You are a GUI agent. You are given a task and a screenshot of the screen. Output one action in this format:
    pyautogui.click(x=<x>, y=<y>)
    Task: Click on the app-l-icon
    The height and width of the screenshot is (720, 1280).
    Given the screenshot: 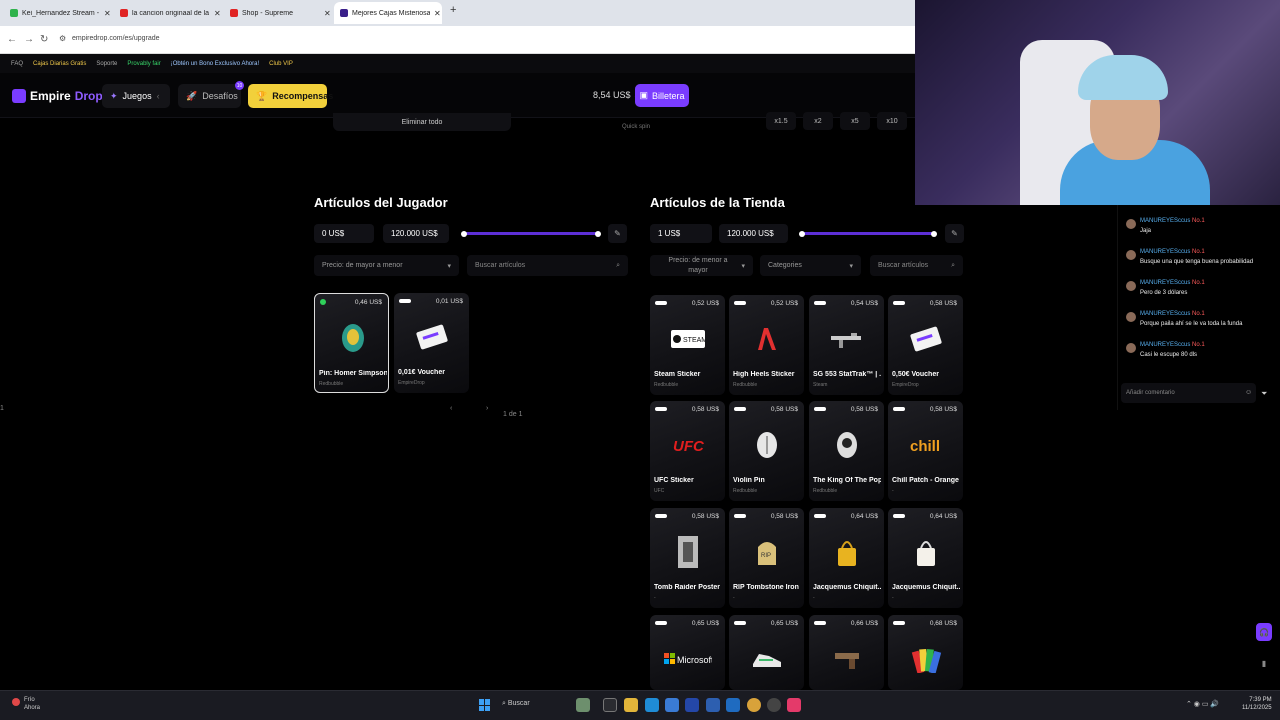 What is the action you would take?
    pyautogui.click(x=692, y=705)
    